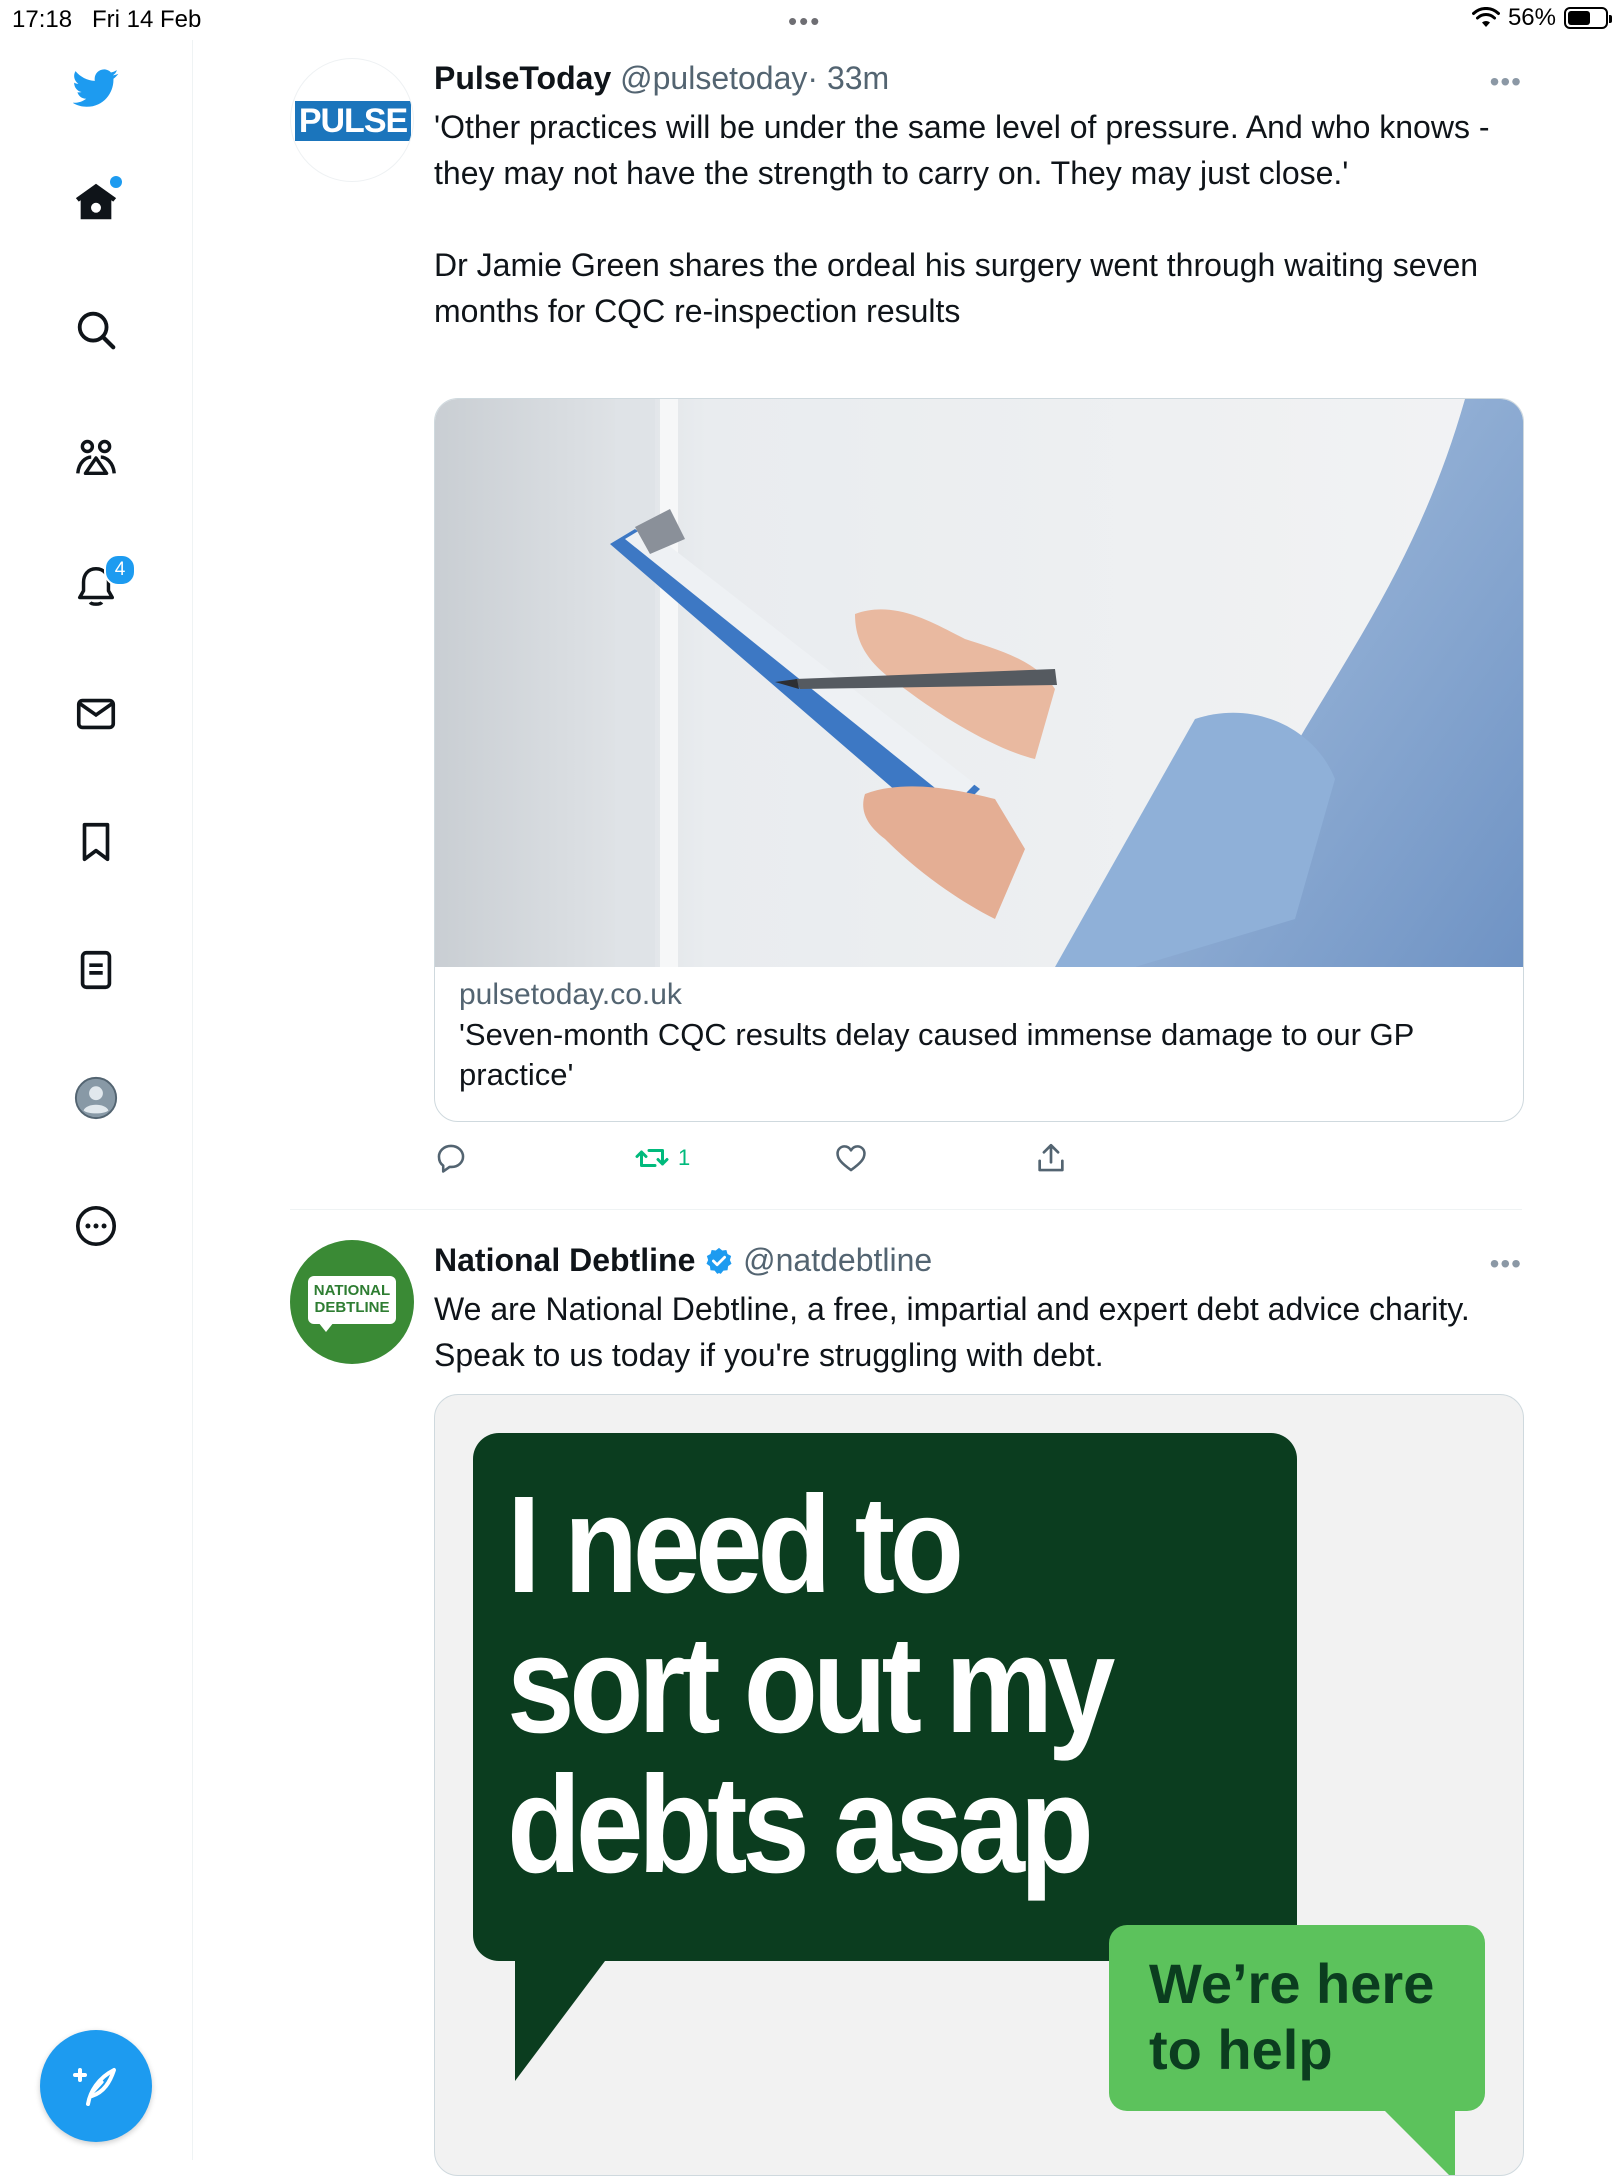 Image resolution: width=1620 pixels, height=2176 pixels. I want to click on bell-icon: 4, so click(100, 586).